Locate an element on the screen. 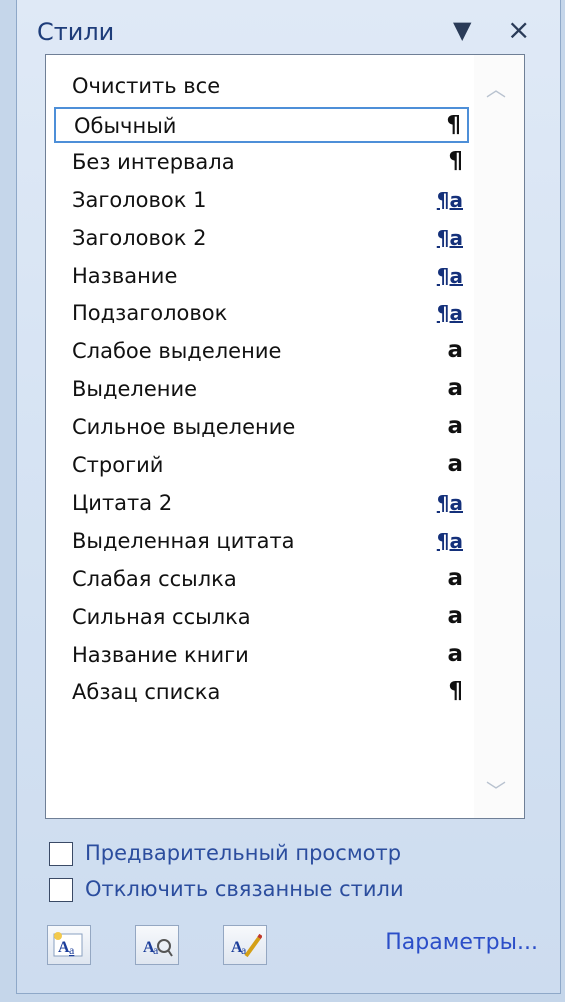 The width and height of the screenshot is (565, 1002). style-item-label: Обычный is located at coordinates (125, 125).